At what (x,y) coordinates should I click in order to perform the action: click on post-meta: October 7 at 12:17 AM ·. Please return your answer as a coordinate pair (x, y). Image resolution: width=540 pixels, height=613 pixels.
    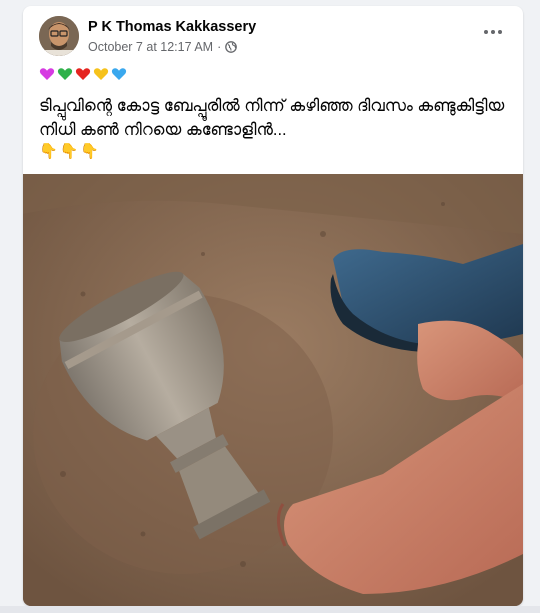
    Looking at the image, I should click on (163, 47).